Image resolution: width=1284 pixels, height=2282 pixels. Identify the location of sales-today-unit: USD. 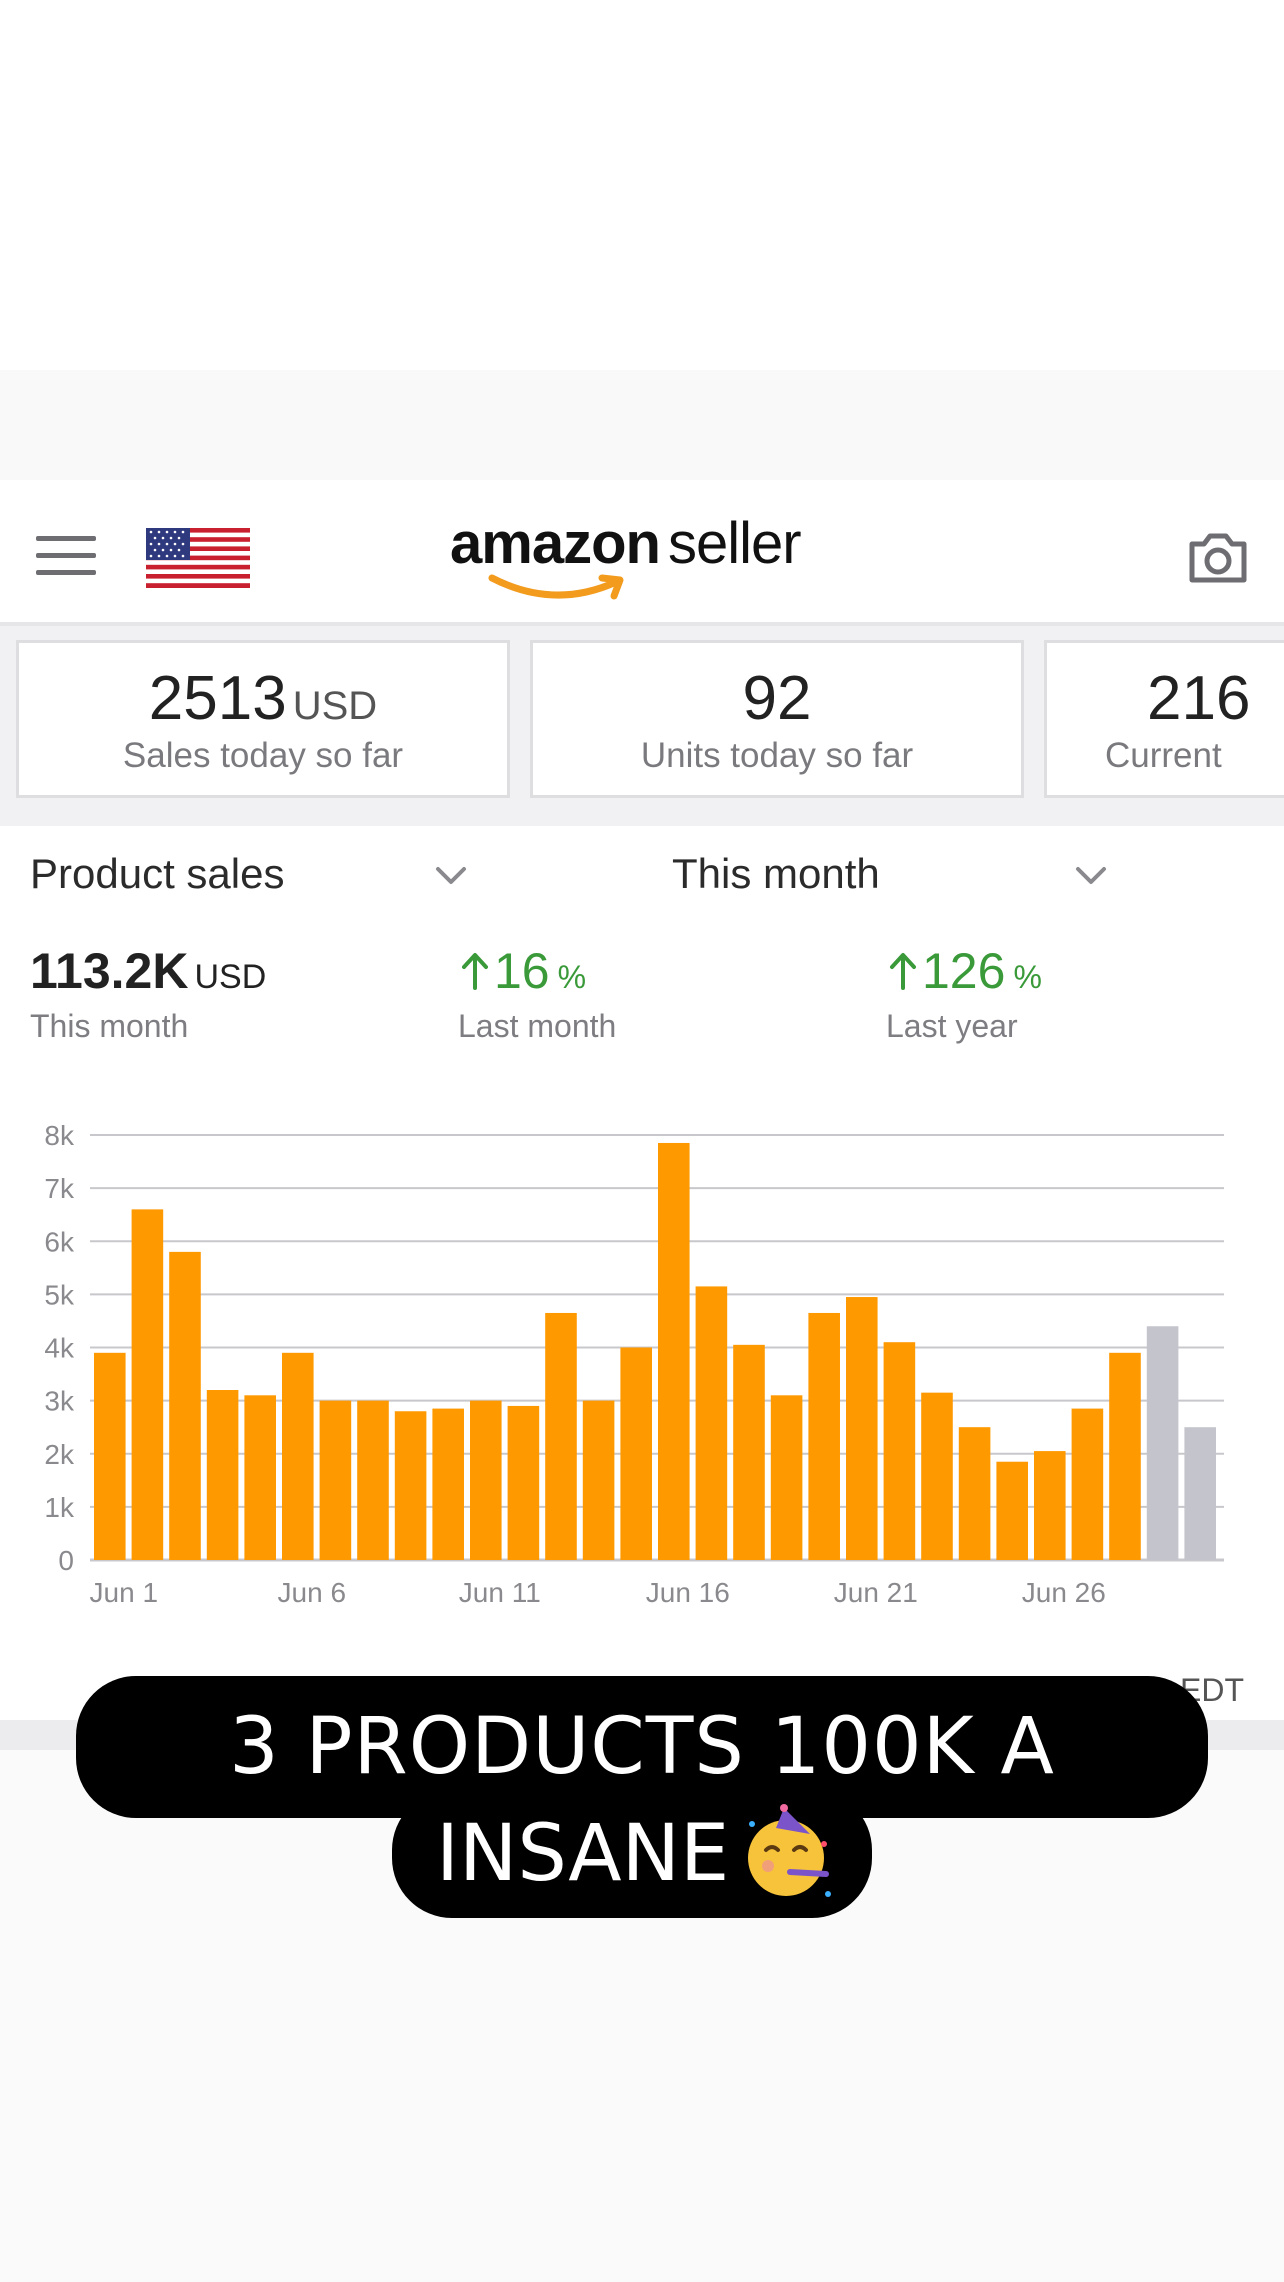
(335, 706).